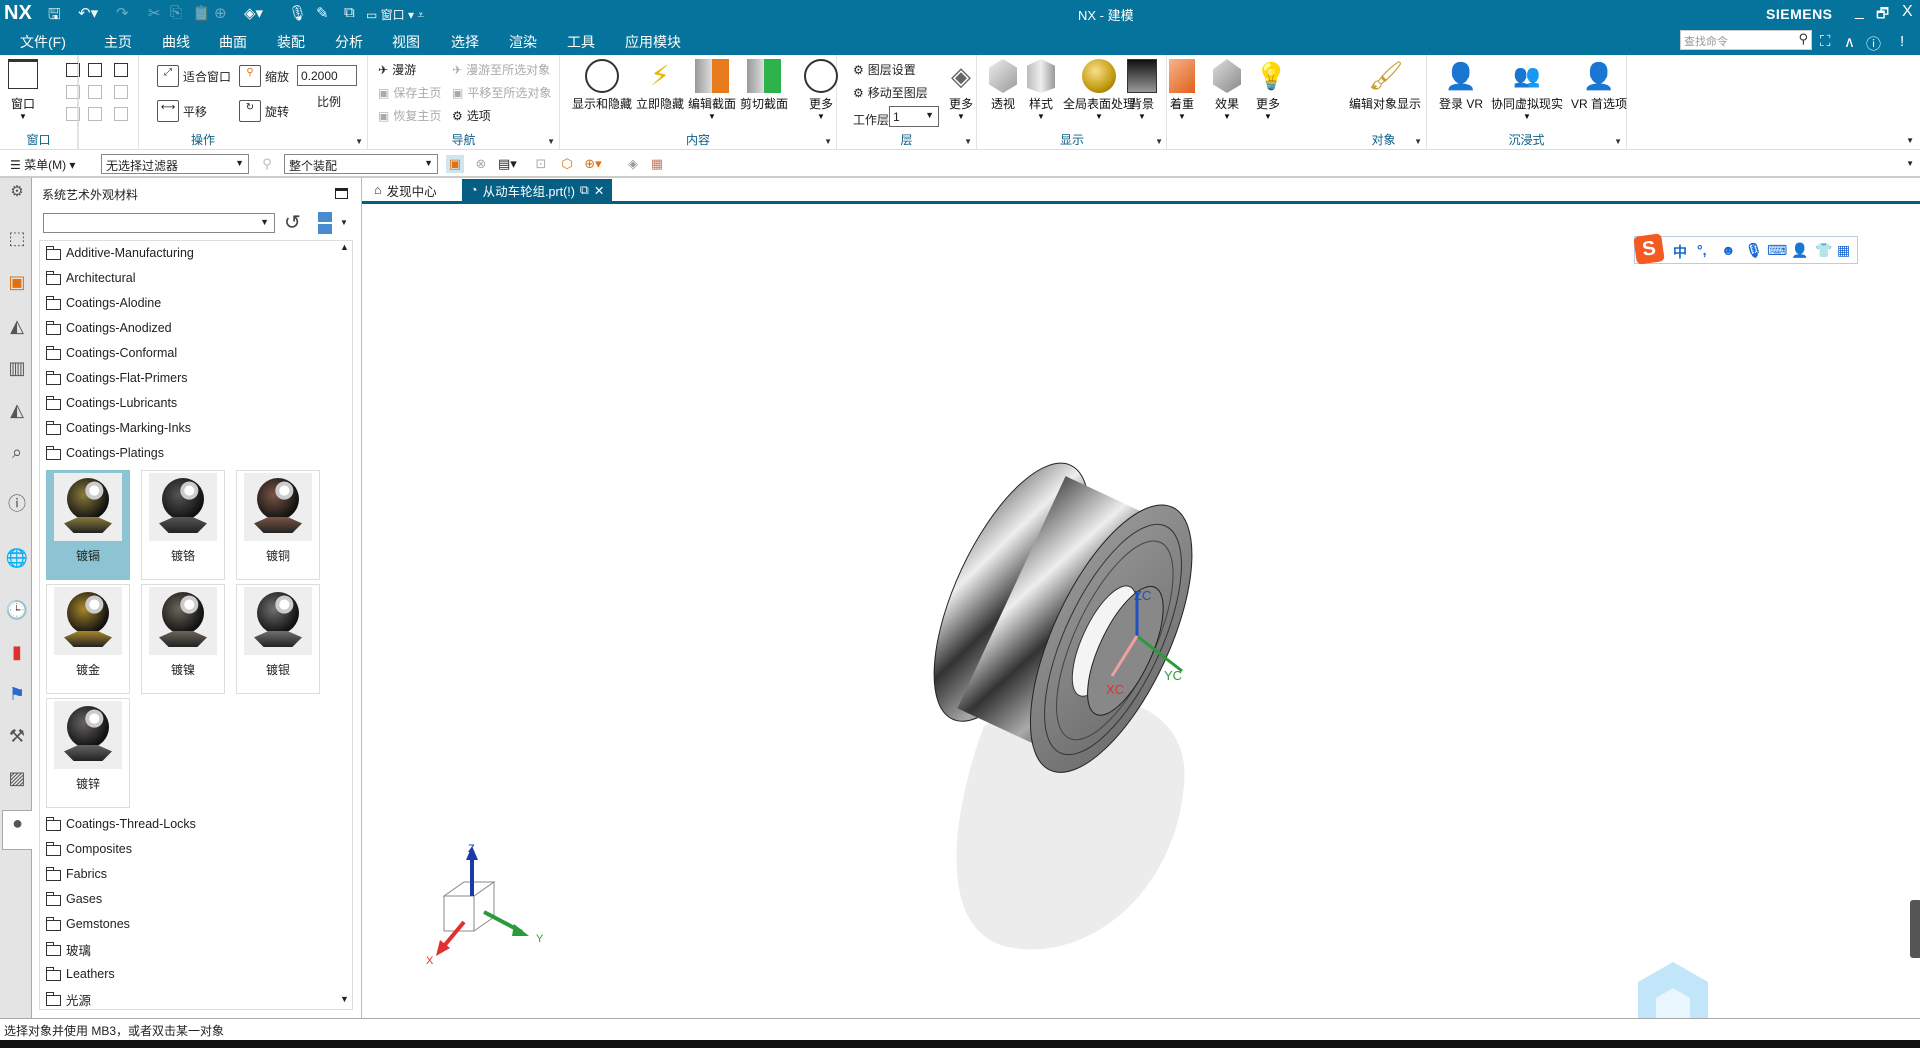  I want to click on vr-preferences-button: 👤 VR 首选项, so click(1599, 85).